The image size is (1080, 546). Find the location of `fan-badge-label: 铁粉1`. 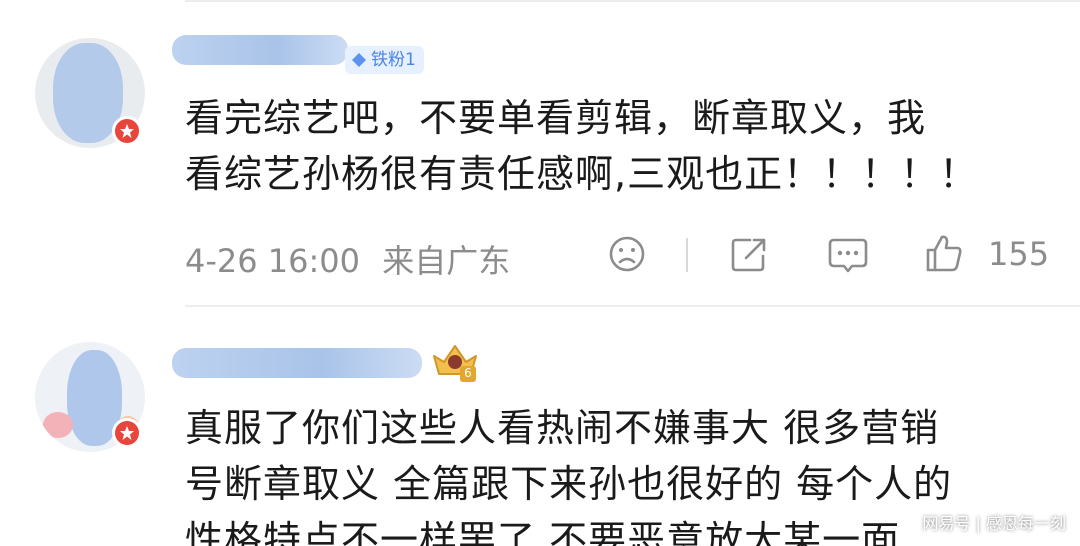

fan-badge-label: 铁粉1 is located at coordinates (393, 60).